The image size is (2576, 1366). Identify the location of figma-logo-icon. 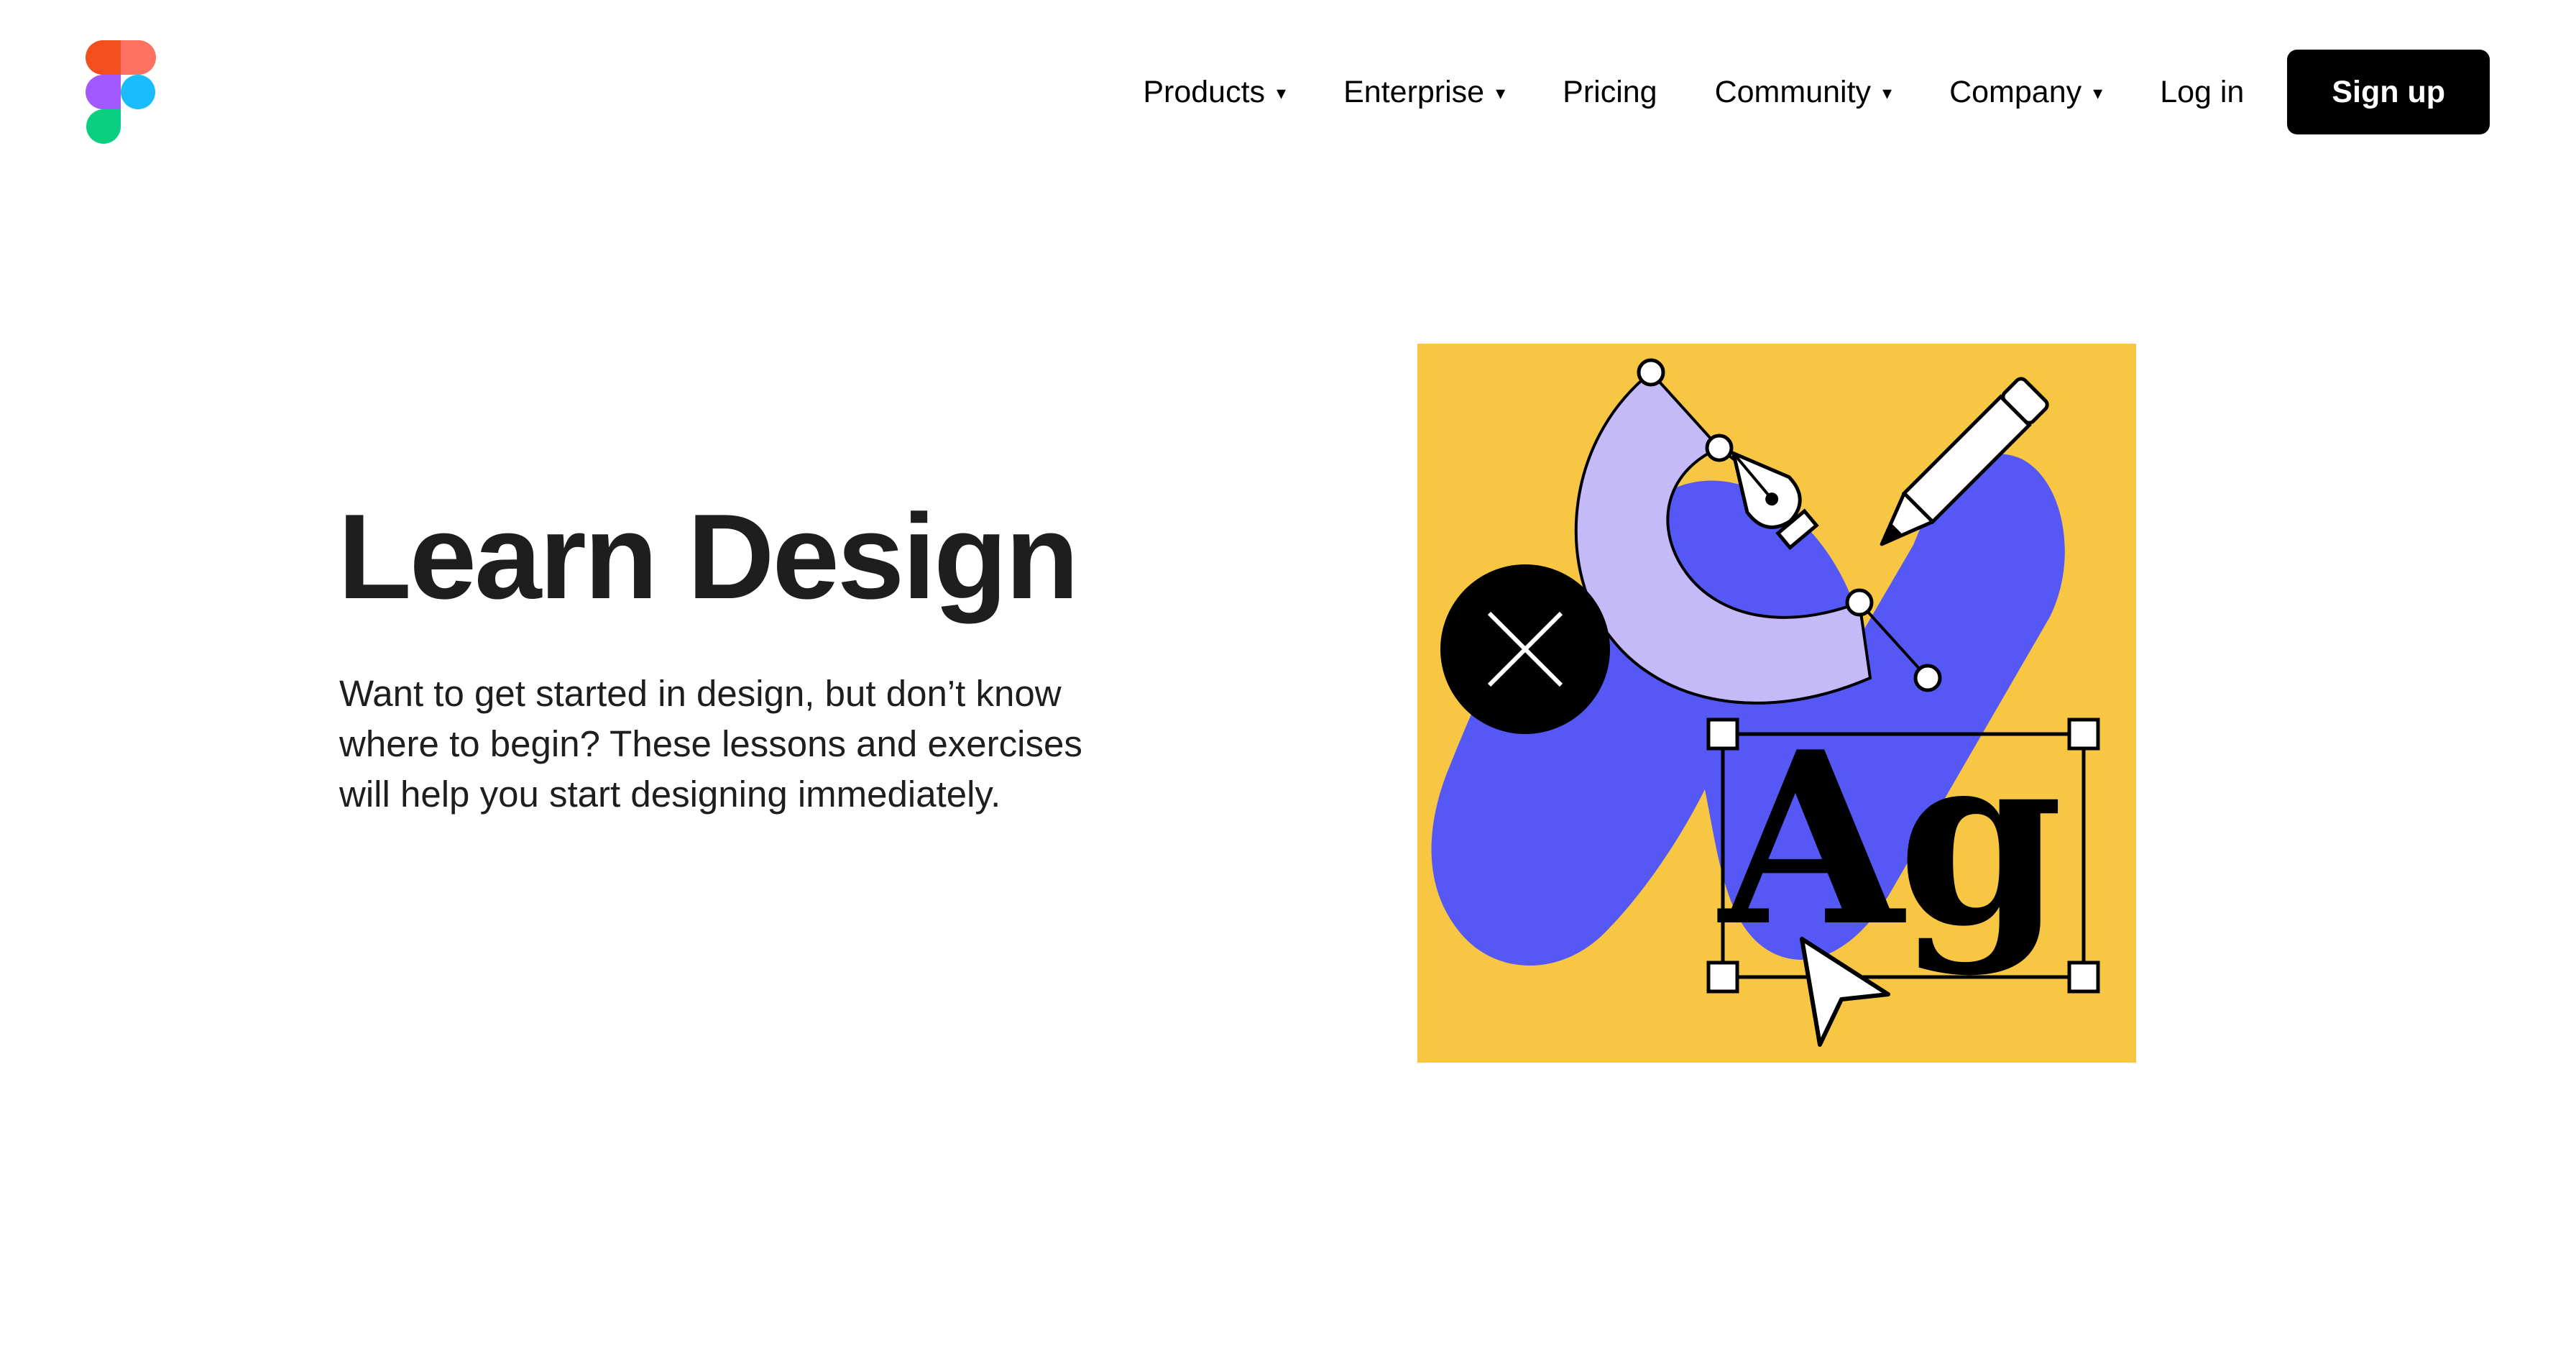
(121, 92).